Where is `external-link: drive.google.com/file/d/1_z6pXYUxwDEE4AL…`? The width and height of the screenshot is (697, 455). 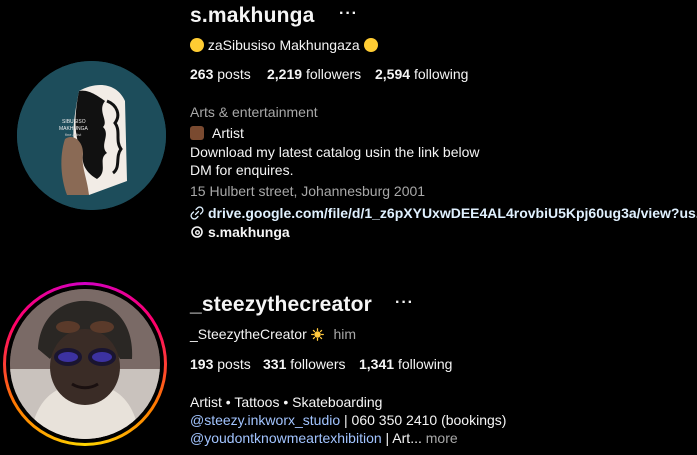
external-link: drive.google.com/file/d/1_z6pXYUxwDEE4AL… is located at coordinates (443, 213).